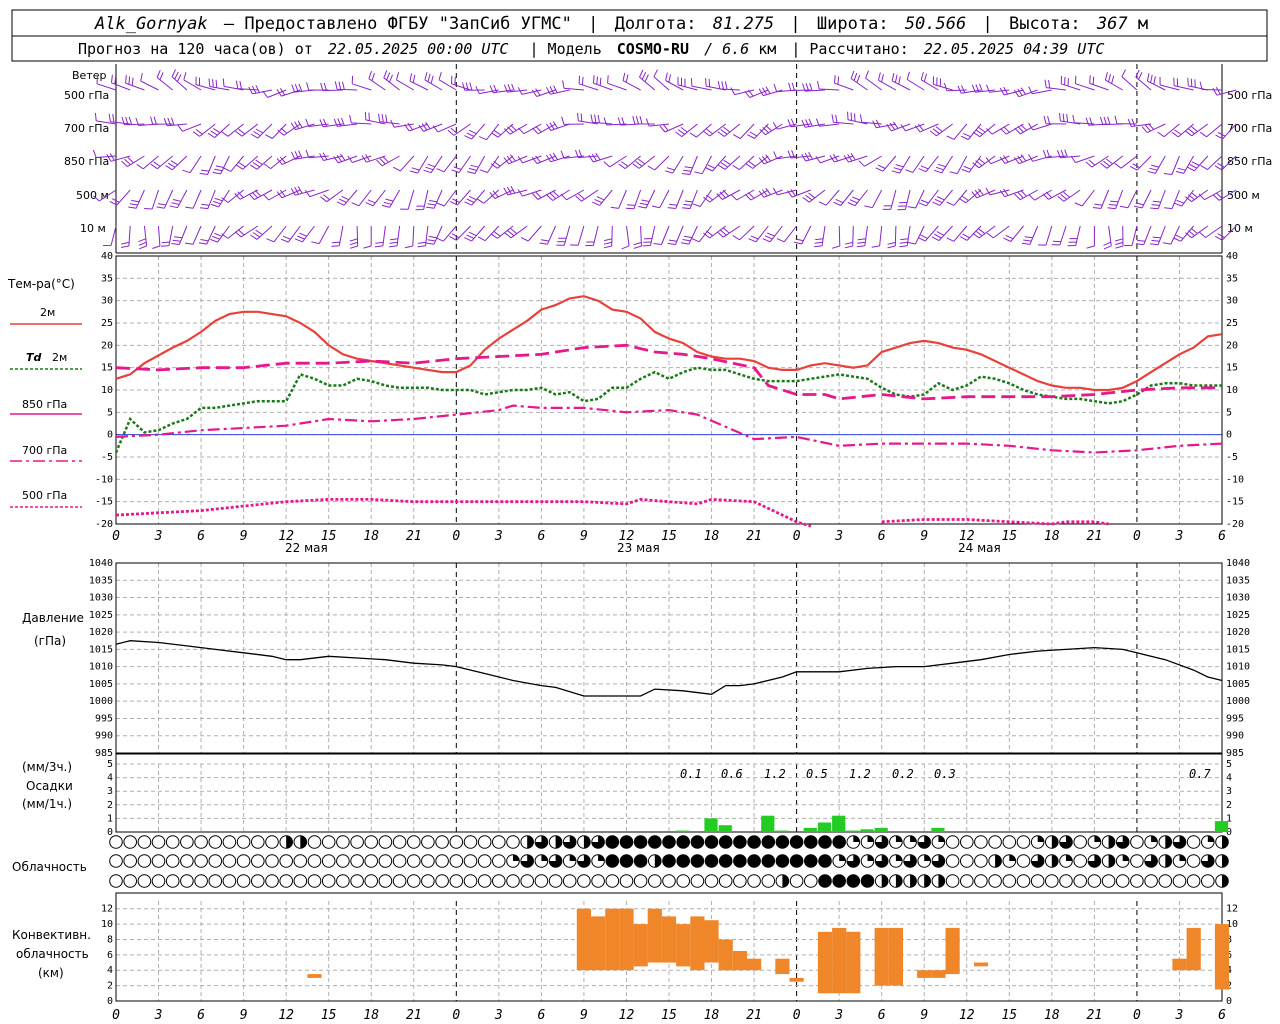 This screenshot has width=1280, height=1024. I want to click on legend-label-t2m: 2м, so click(47, 312).